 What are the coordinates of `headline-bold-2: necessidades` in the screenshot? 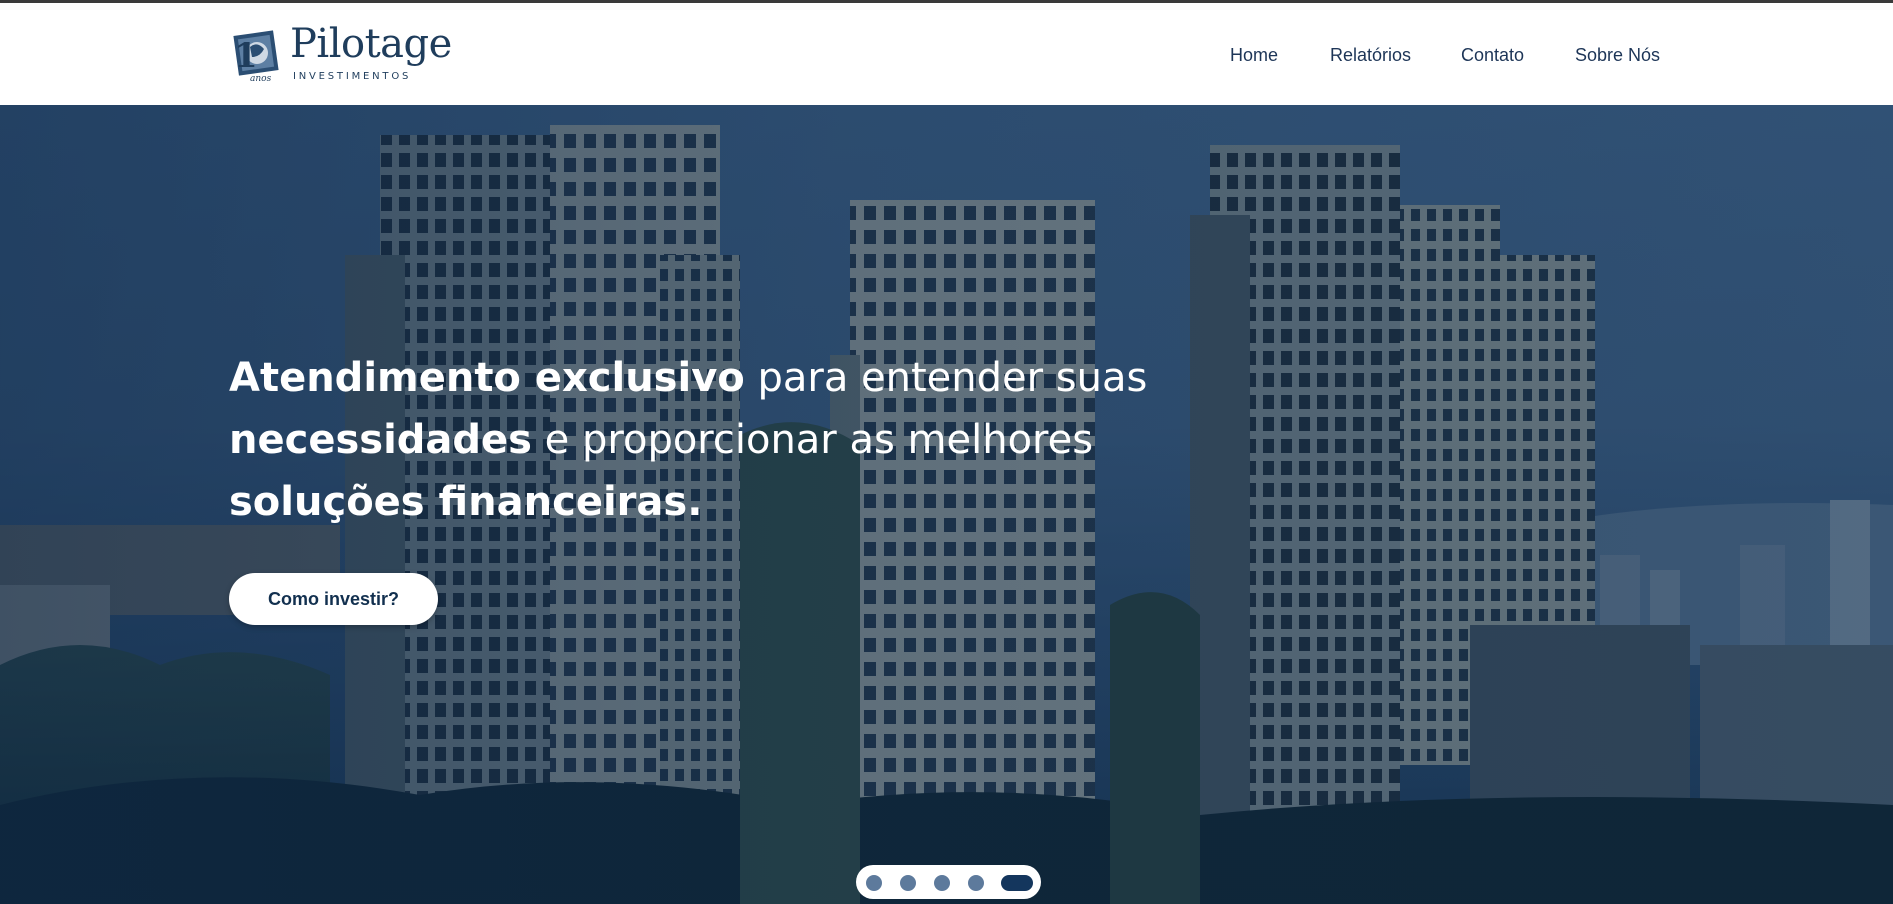 It's located at (380, 440).